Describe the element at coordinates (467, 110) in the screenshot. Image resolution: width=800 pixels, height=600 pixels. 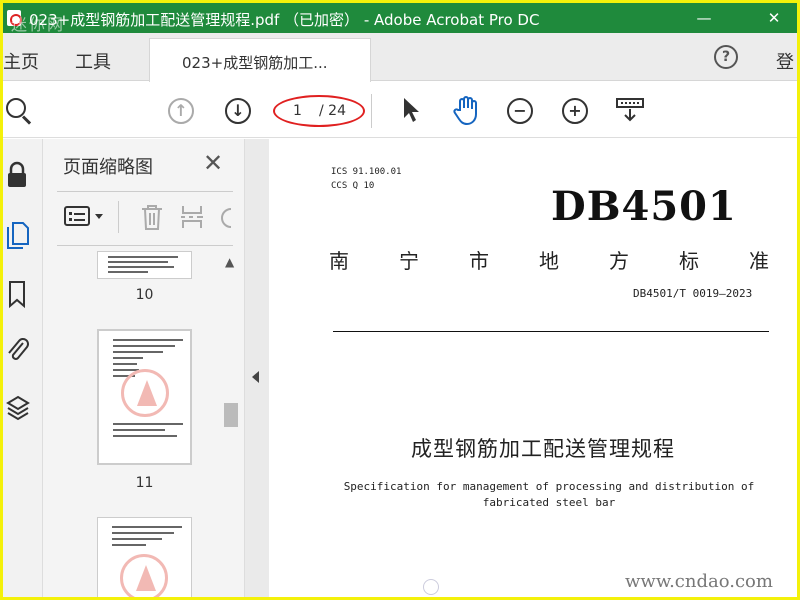
I see `hand-tool-icon` at that location.